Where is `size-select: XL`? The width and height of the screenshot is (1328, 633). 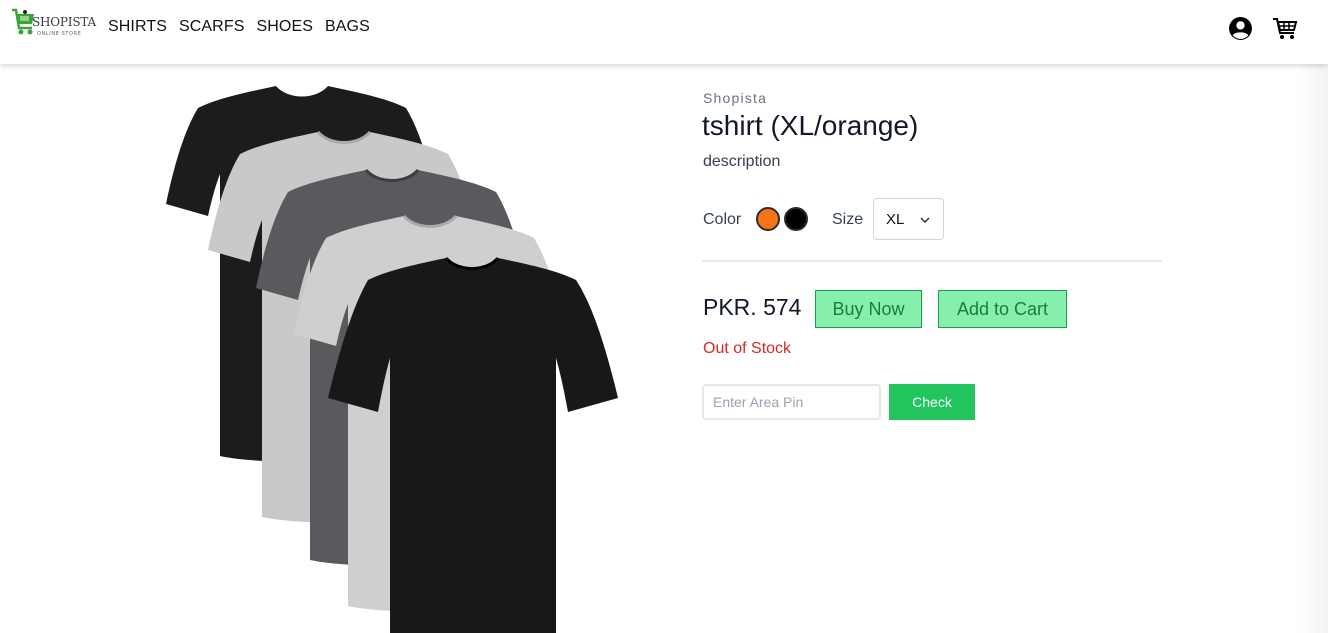
size-select: XL is located at coordinates (908, 219).